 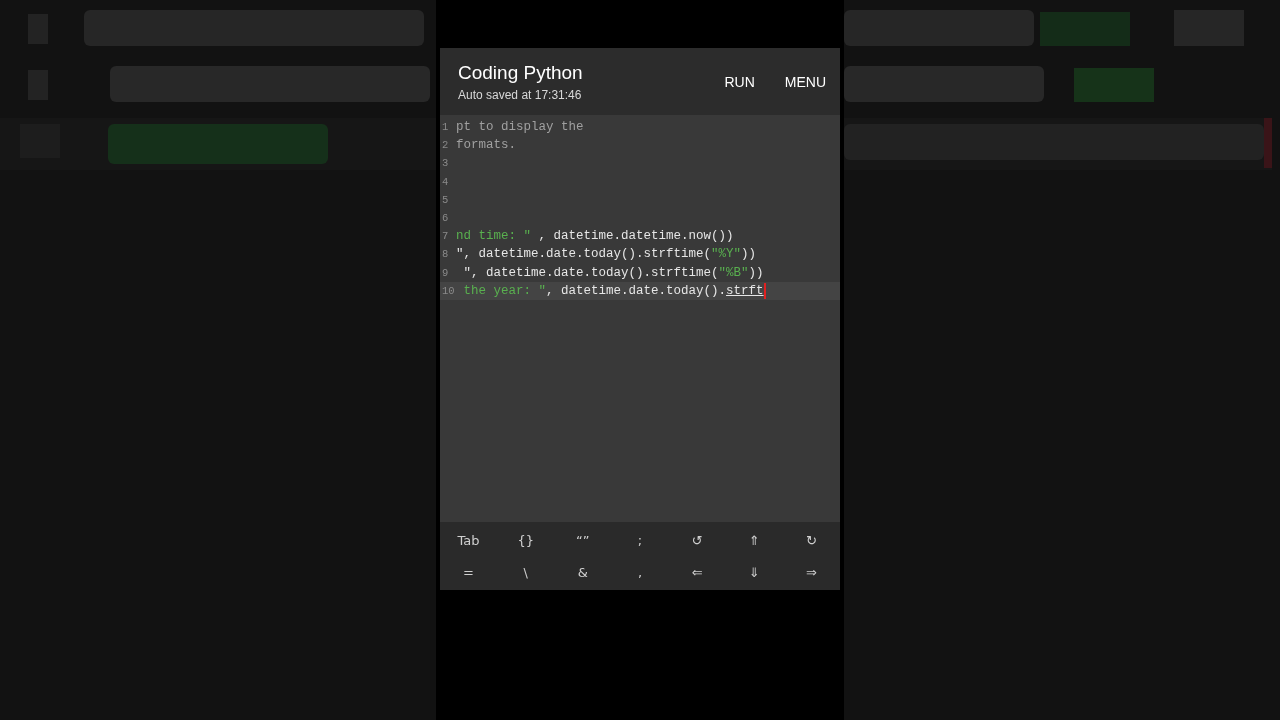 I want to click on app-title: Coding Python, so click(x=521, y=72).